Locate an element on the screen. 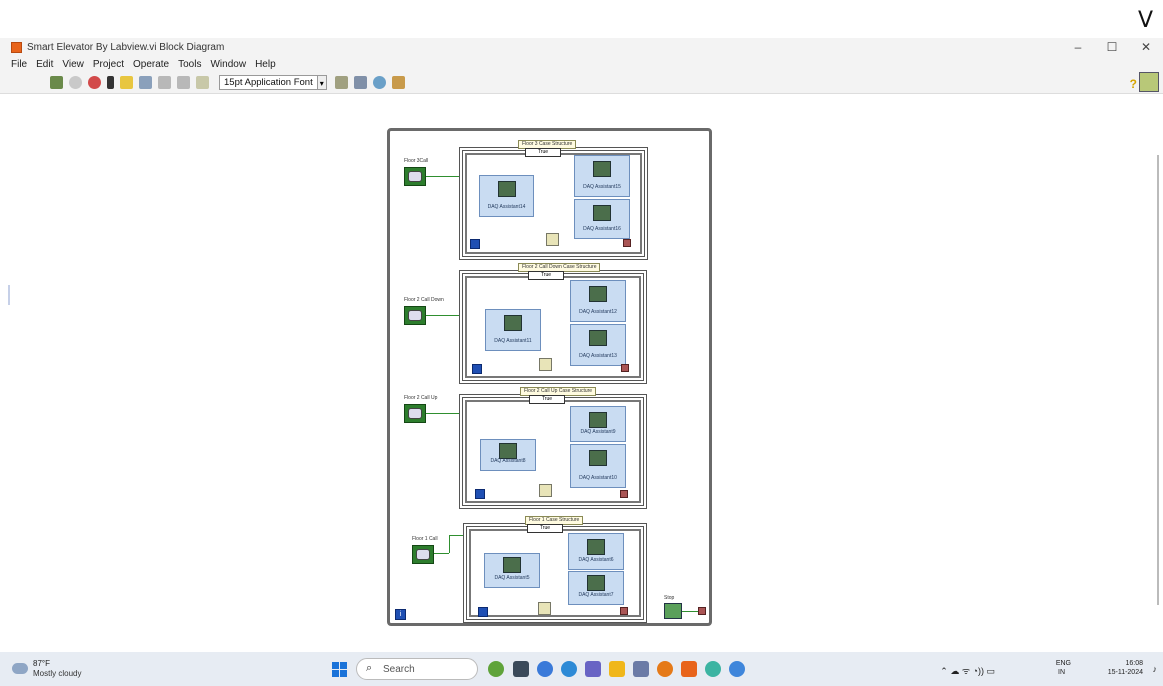 The height and width of the screenshot is (686, 1163). tray-icons: ⌃ ☁ ᯤ ◔)) ▭ is located at coordinates (967, 670).